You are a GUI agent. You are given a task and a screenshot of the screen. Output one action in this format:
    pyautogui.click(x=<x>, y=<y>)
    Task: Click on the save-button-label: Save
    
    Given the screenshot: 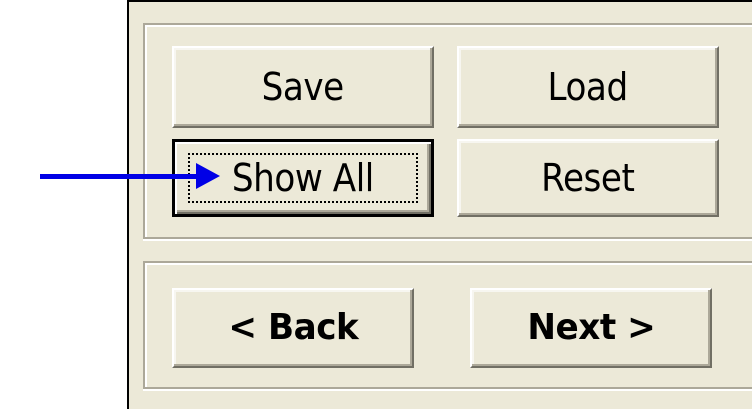 What is the action you would take?
    pyautogui.click(x=303, y=87)
    